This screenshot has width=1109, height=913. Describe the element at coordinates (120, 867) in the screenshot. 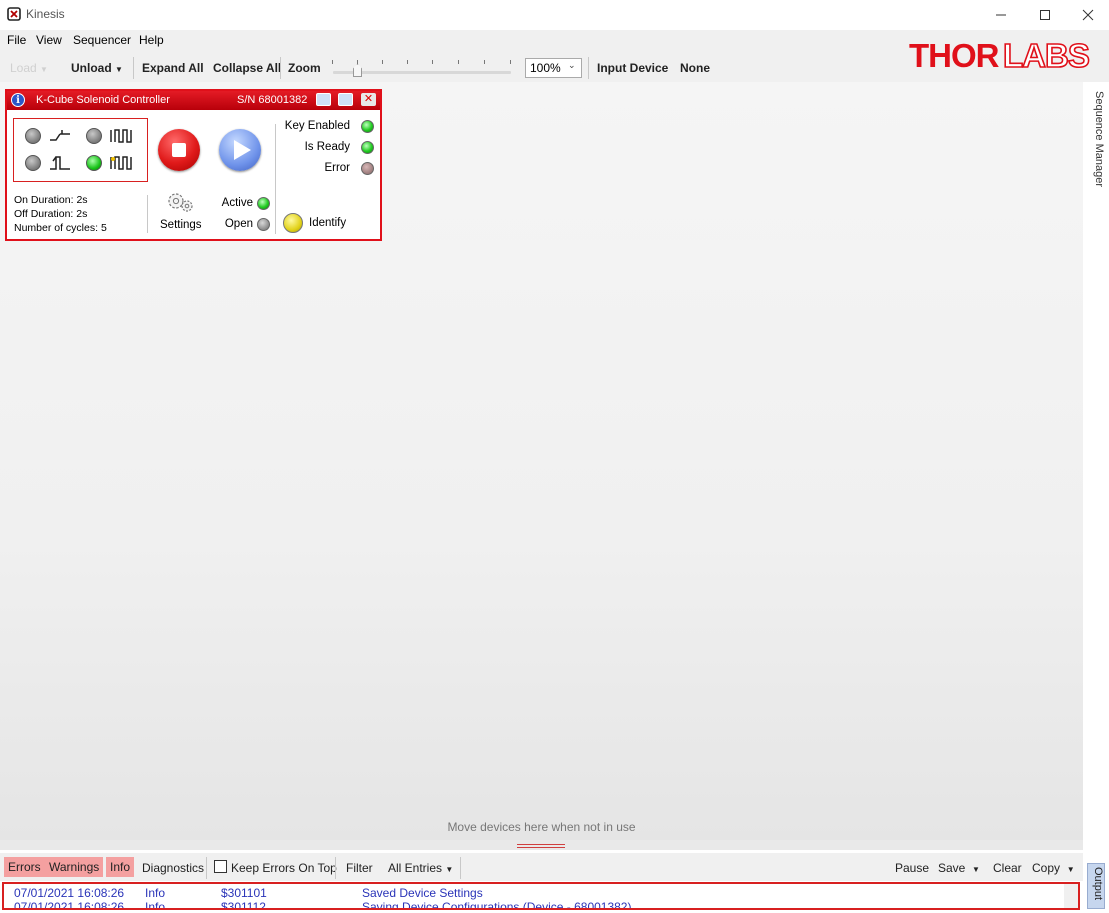

I see `info-filter-toggle: Info` at that location.